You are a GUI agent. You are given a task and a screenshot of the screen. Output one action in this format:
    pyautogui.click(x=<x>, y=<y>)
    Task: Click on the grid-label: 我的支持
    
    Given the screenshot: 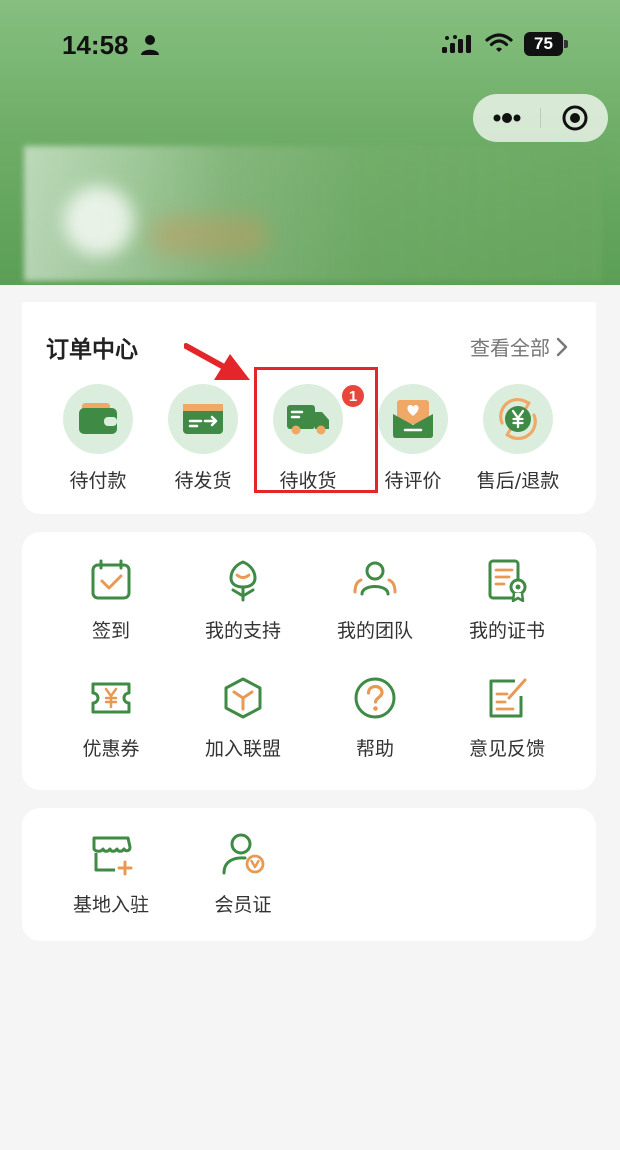 What is the action you would take?
    pyautogui.click(x=242, y=631)
    